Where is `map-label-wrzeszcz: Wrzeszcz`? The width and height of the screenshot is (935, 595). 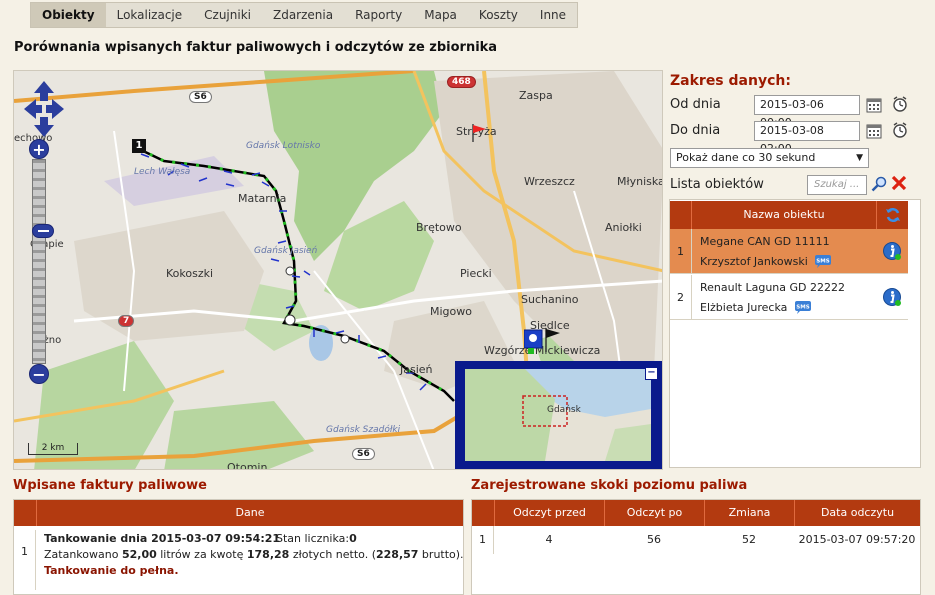 map-label-wrzeszcz: Wrzeszcz is located at coordinates (549, 181).